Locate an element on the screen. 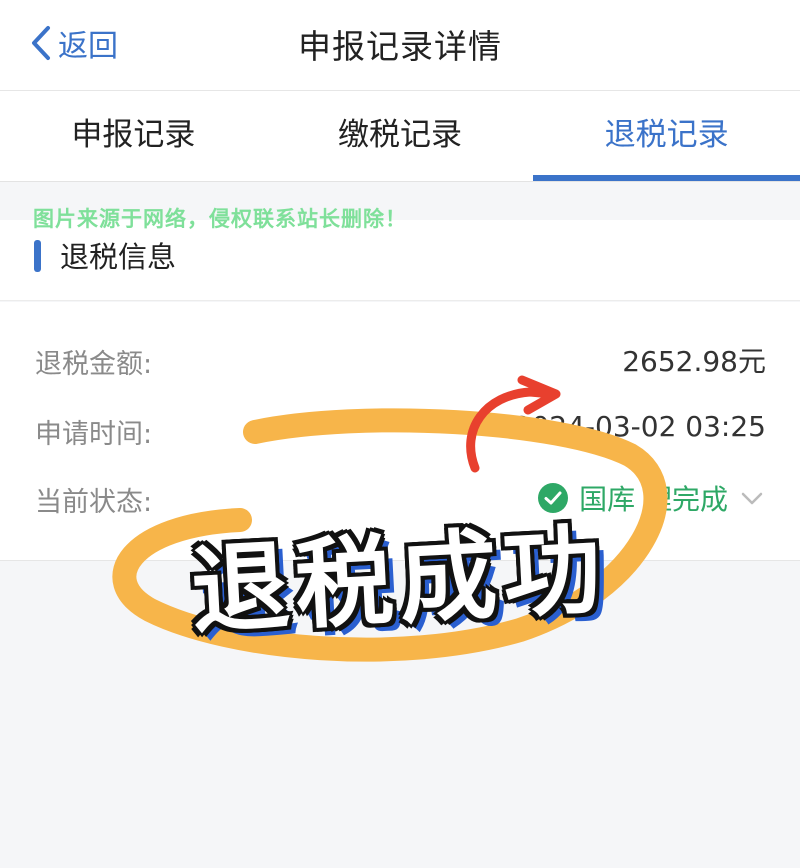 The image size is (800, 868). navbar: 返回 申报记录详情 is located at coordinates (400, 45).